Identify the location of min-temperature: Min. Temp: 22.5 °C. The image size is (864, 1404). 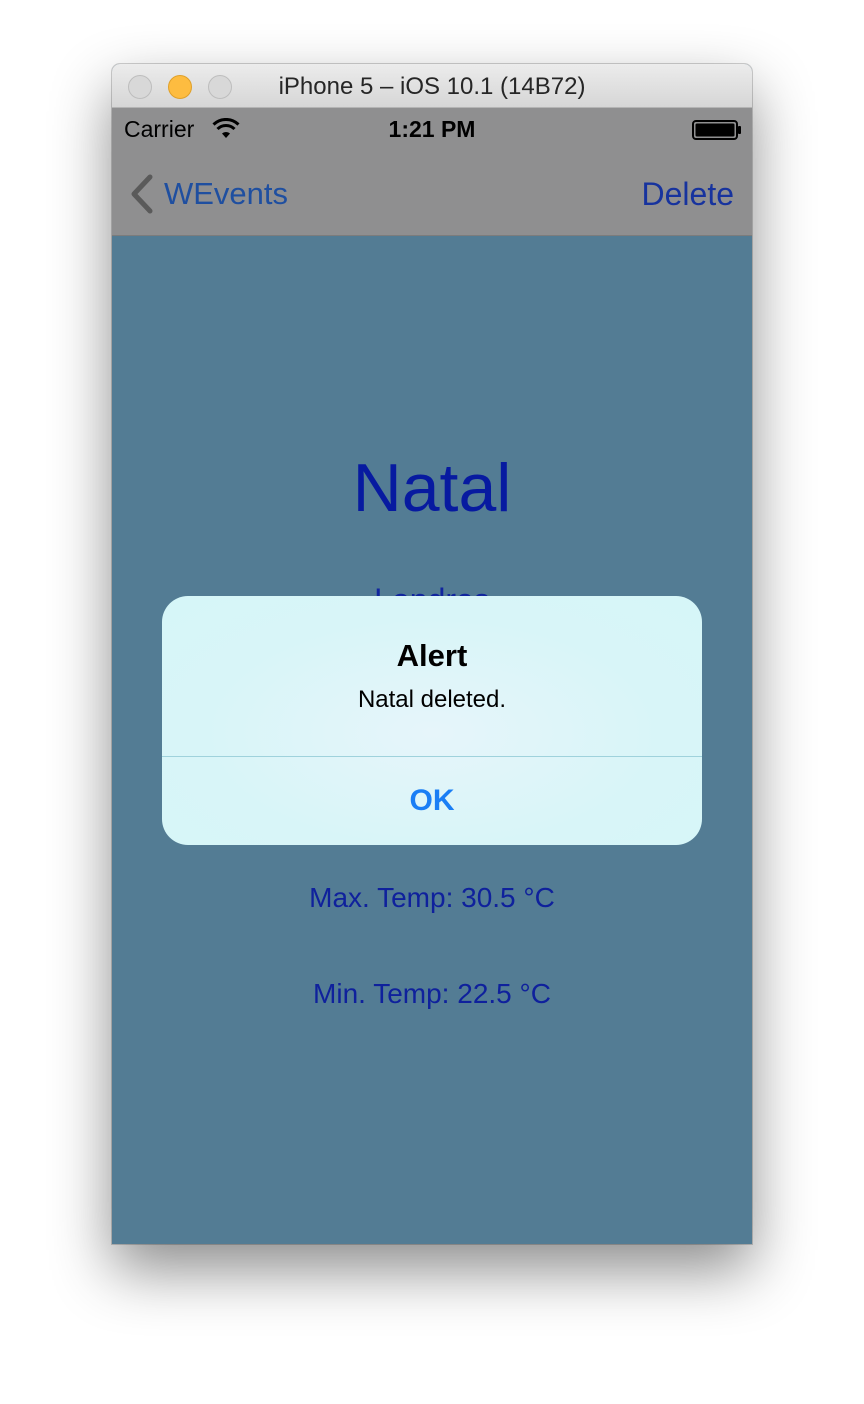
(432, 993).